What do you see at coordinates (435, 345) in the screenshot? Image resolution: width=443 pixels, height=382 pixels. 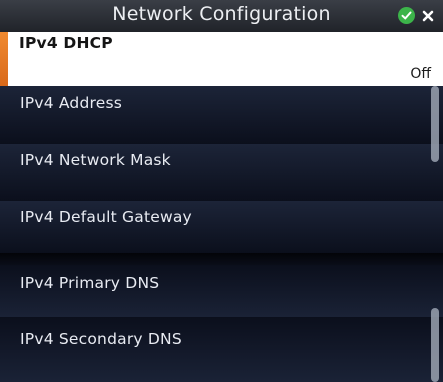 I see `scrollbar-thumb-secondary` at bounding box center [435, 345].